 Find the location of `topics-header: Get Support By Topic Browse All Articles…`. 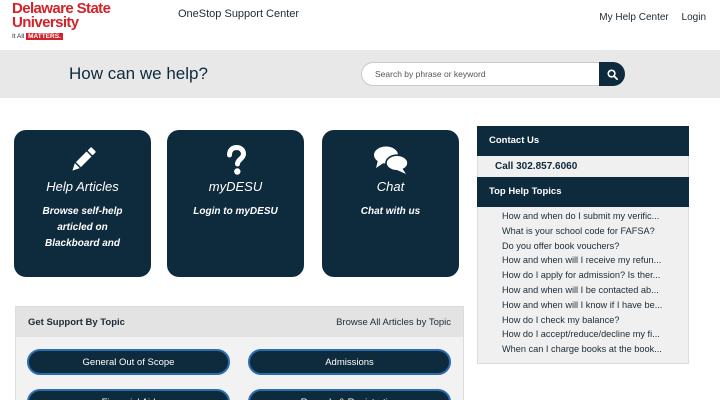

topics-header: Get Support By Topic Browse All Articles… is located at coordinates (239, 322).